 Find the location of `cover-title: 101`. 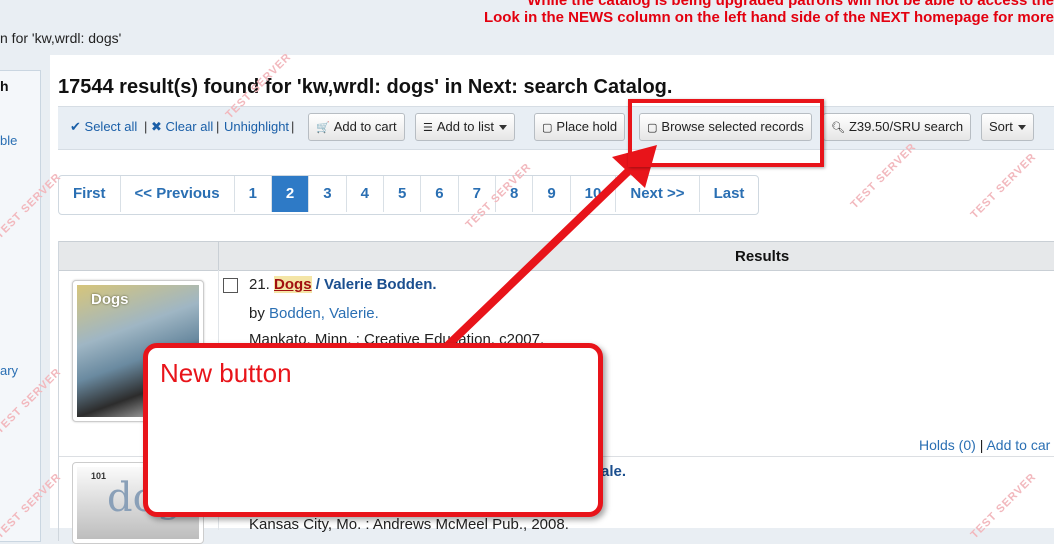

cover-title: 101 is located at coordinates (99, 476).